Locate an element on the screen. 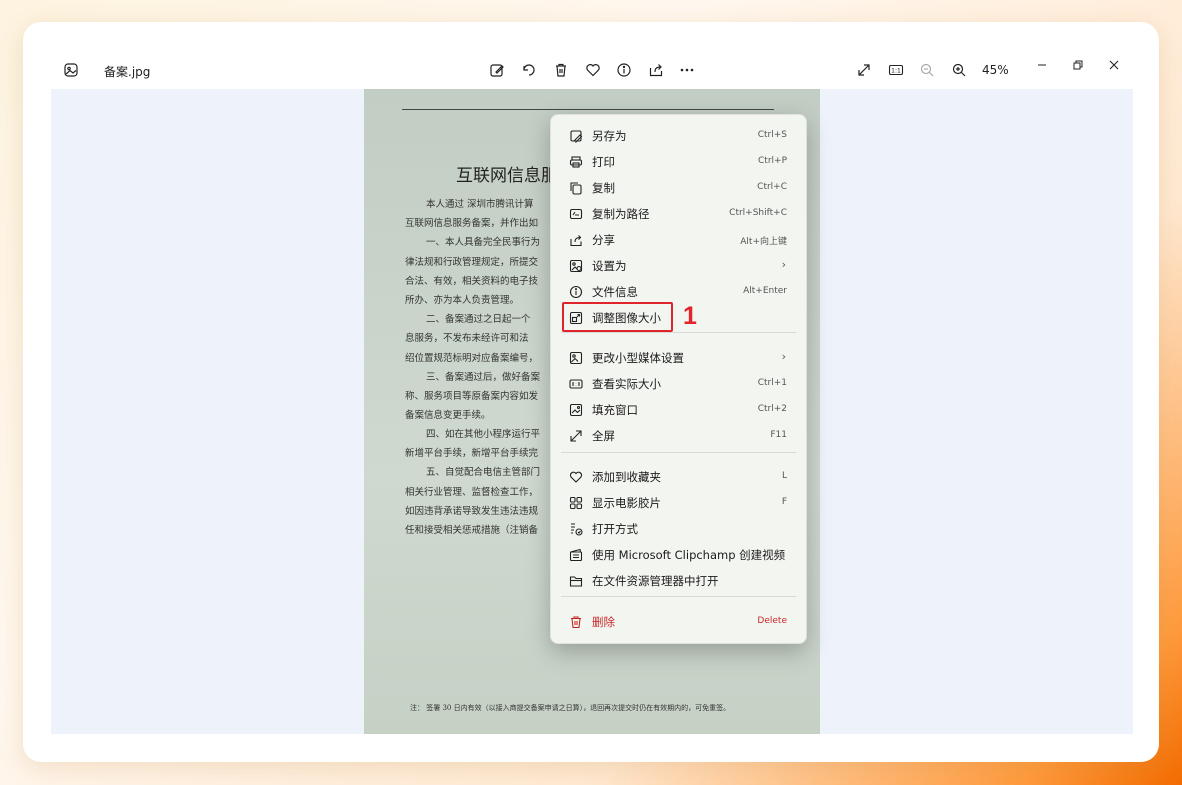  menu-item-file-info: 文件信息 Alt+Enter is located at coordinates (678, 291).